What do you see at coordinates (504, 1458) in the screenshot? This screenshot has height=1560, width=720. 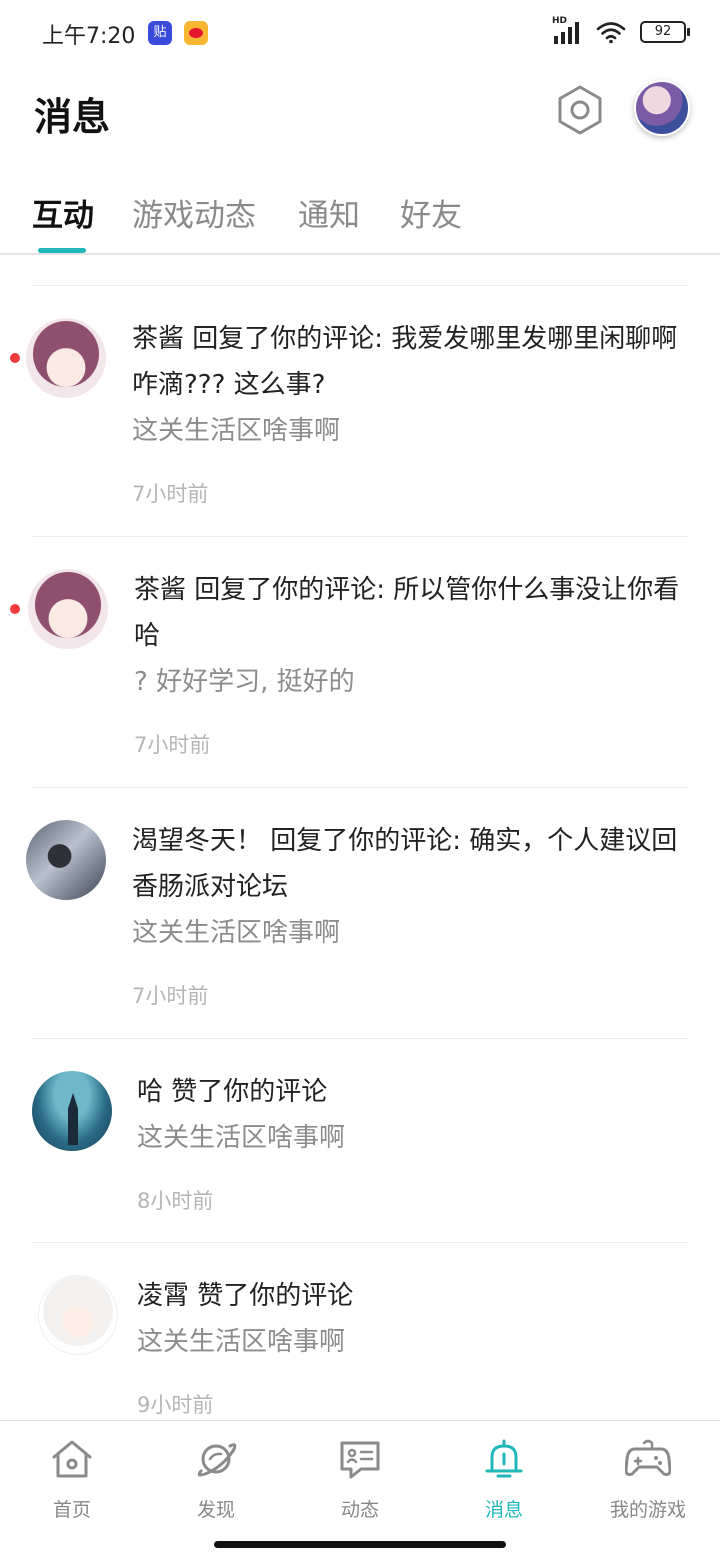 I see `bell-icon` at bounding box center [504, 1458].